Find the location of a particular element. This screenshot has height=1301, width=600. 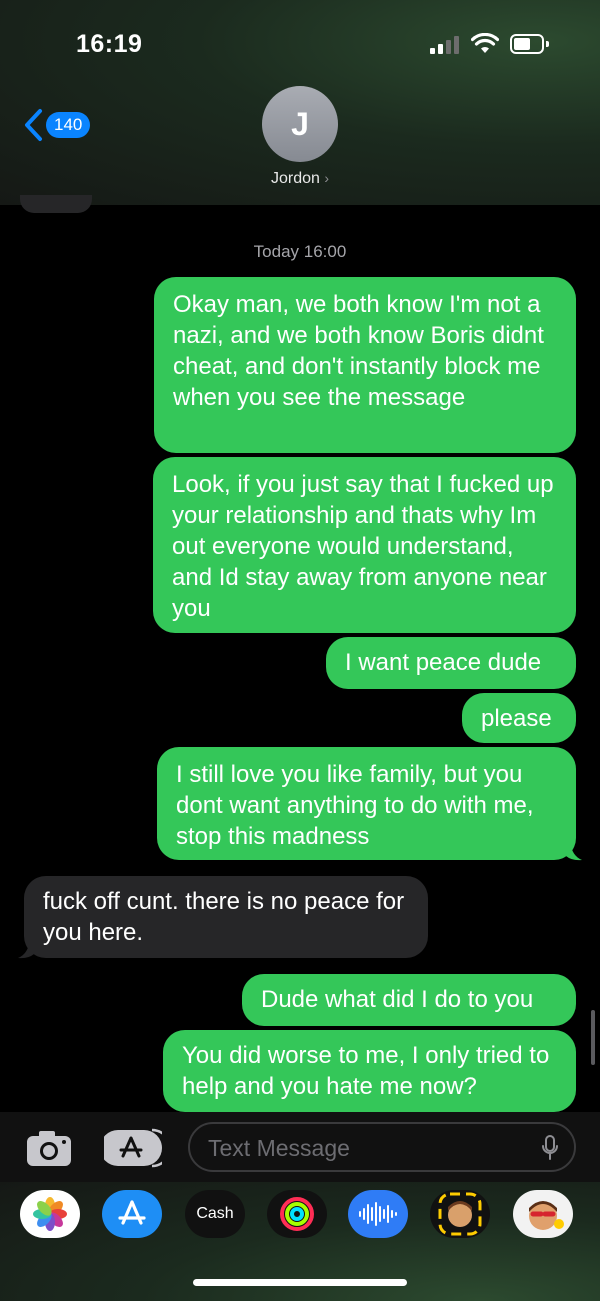

home-indicator is located at coordinates (300, 1282).